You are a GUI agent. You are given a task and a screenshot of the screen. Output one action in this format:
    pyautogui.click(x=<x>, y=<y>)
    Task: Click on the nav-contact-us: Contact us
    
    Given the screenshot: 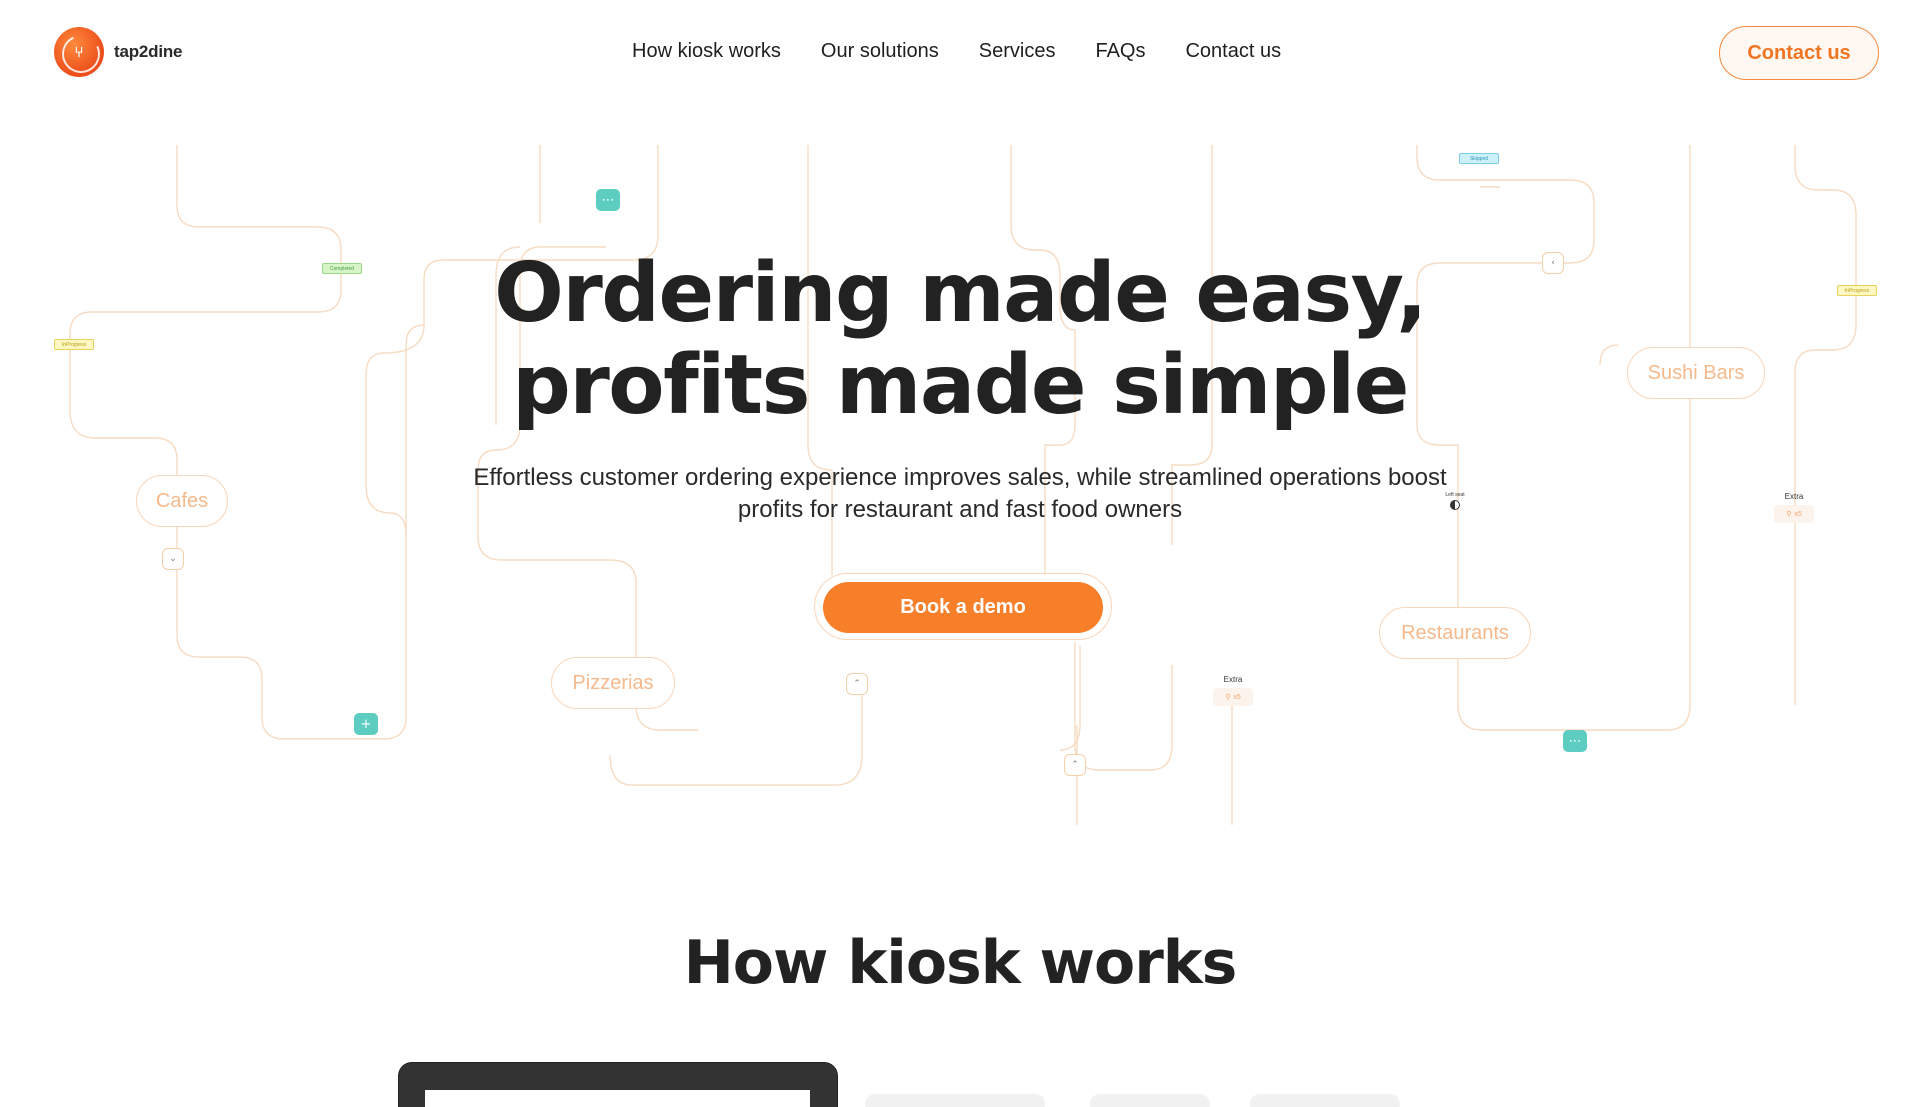 What is the action you would take?
    pyautogui.click(x=1233, y=51)
    